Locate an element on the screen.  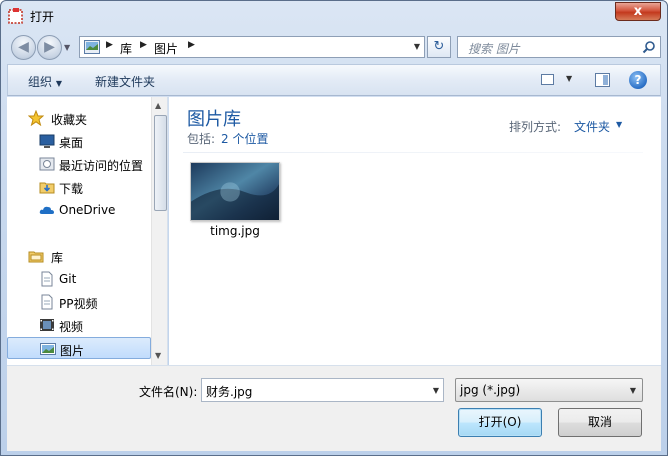
download-folder-icon is located at coordinates (47, 188).